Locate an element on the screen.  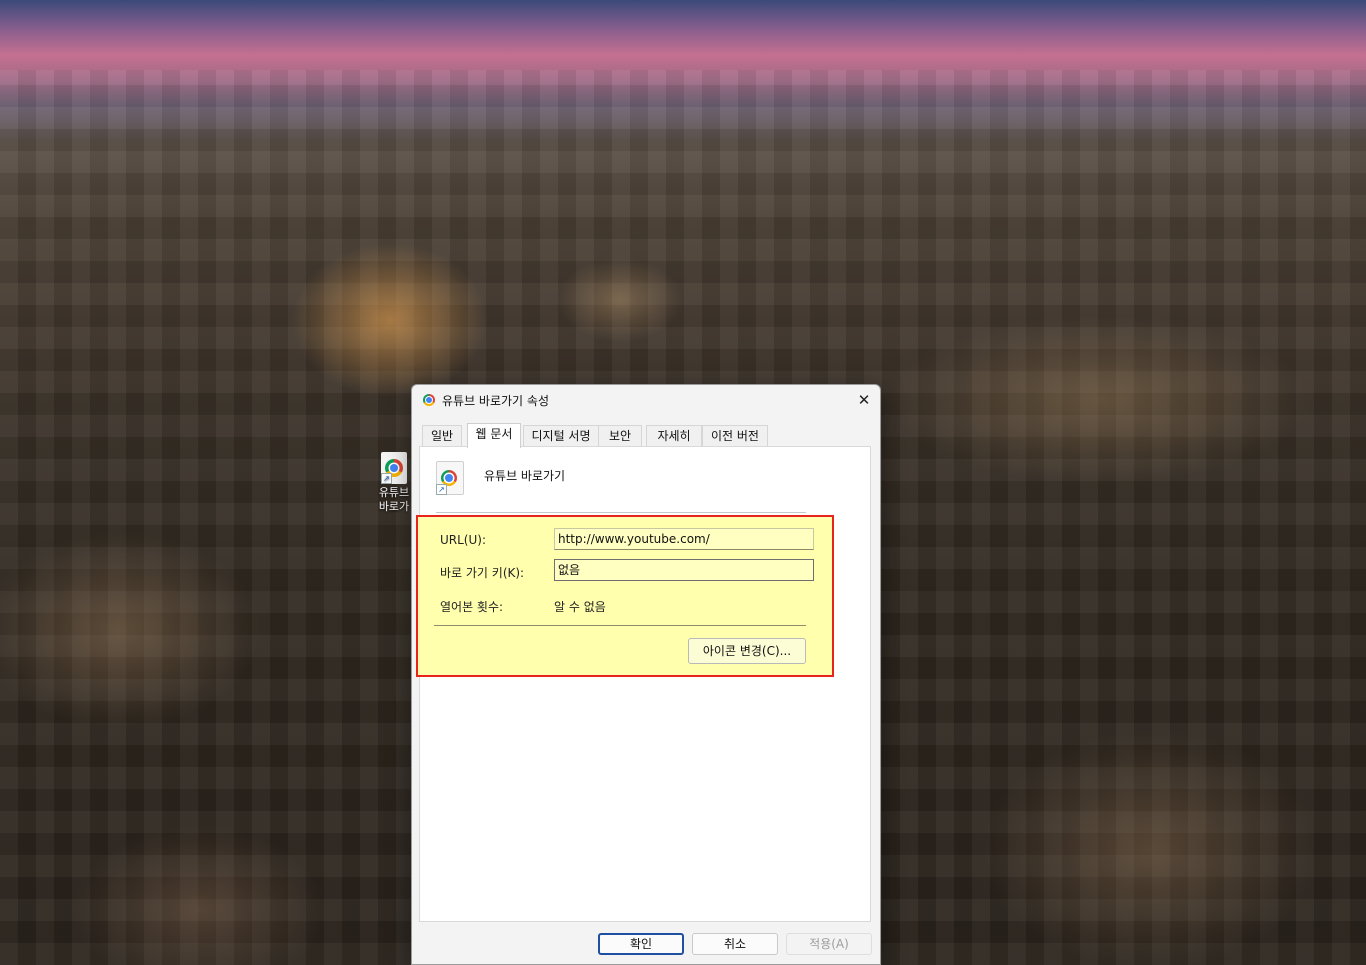
tab-details: 자세히 is located at coordinates (674, 435).